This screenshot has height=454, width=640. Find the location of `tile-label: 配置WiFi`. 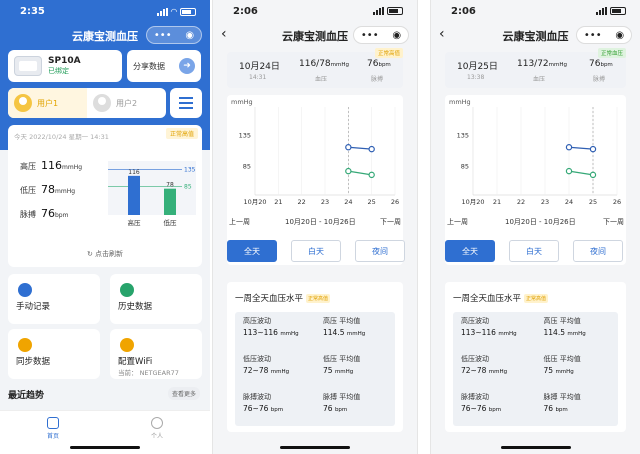

tile-label: 配置WiFi is located at coordinates (135, 362).